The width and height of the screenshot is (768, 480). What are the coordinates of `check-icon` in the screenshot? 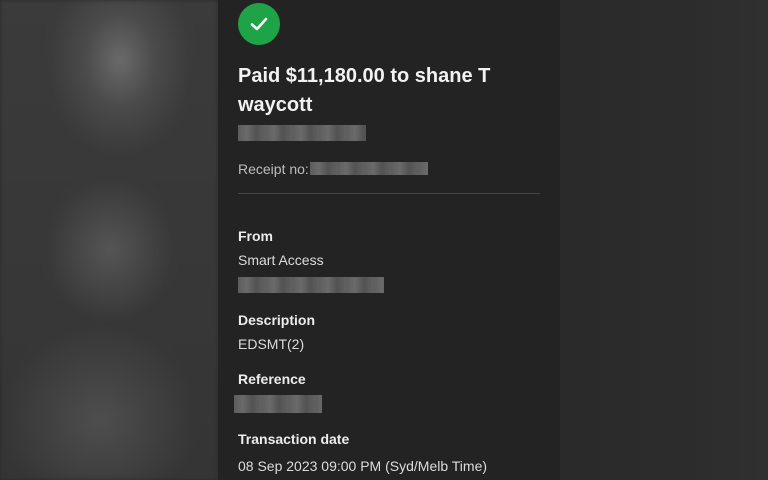 It's located at (259, 24).